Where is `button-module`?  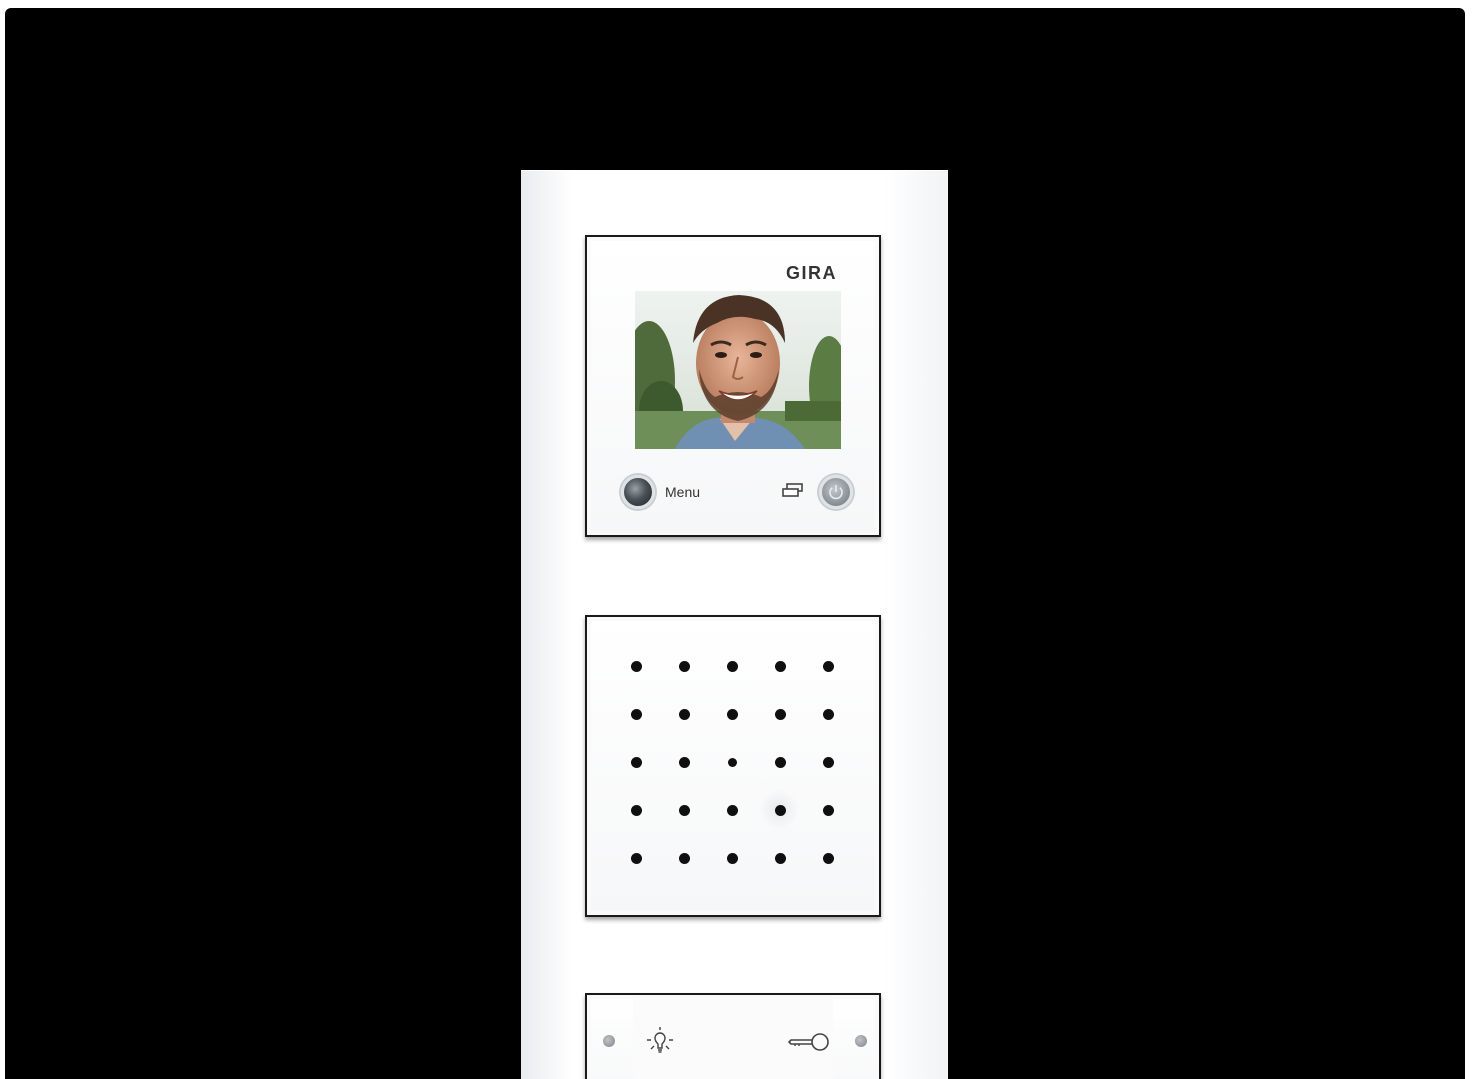
button-module is located at coordinates (733, 1036).